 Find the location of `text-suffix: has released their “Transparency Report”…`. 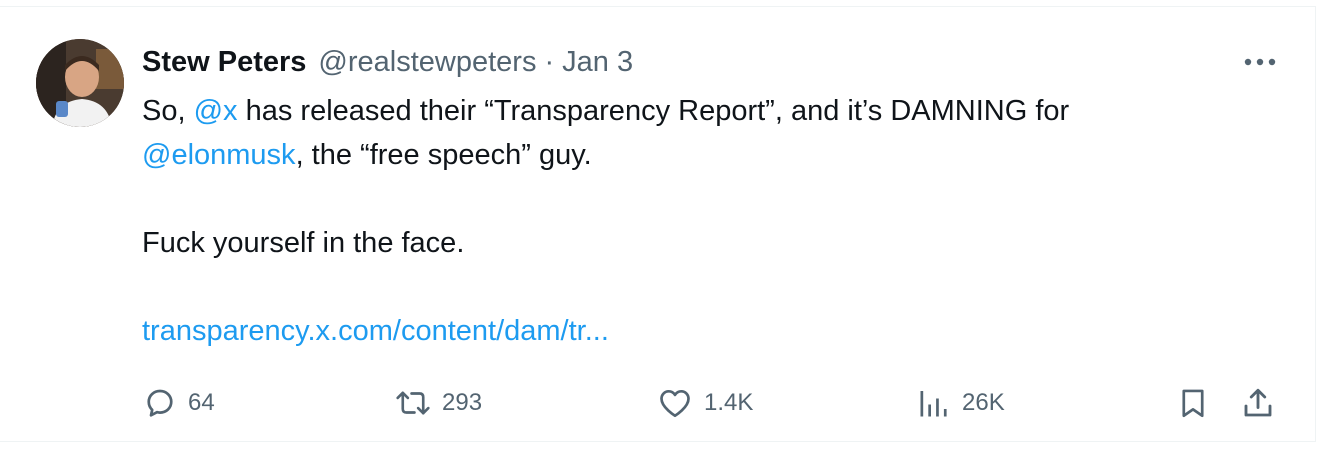

text-suffix: has released their “Transparency Report”… is located at coordinates (653, 111).